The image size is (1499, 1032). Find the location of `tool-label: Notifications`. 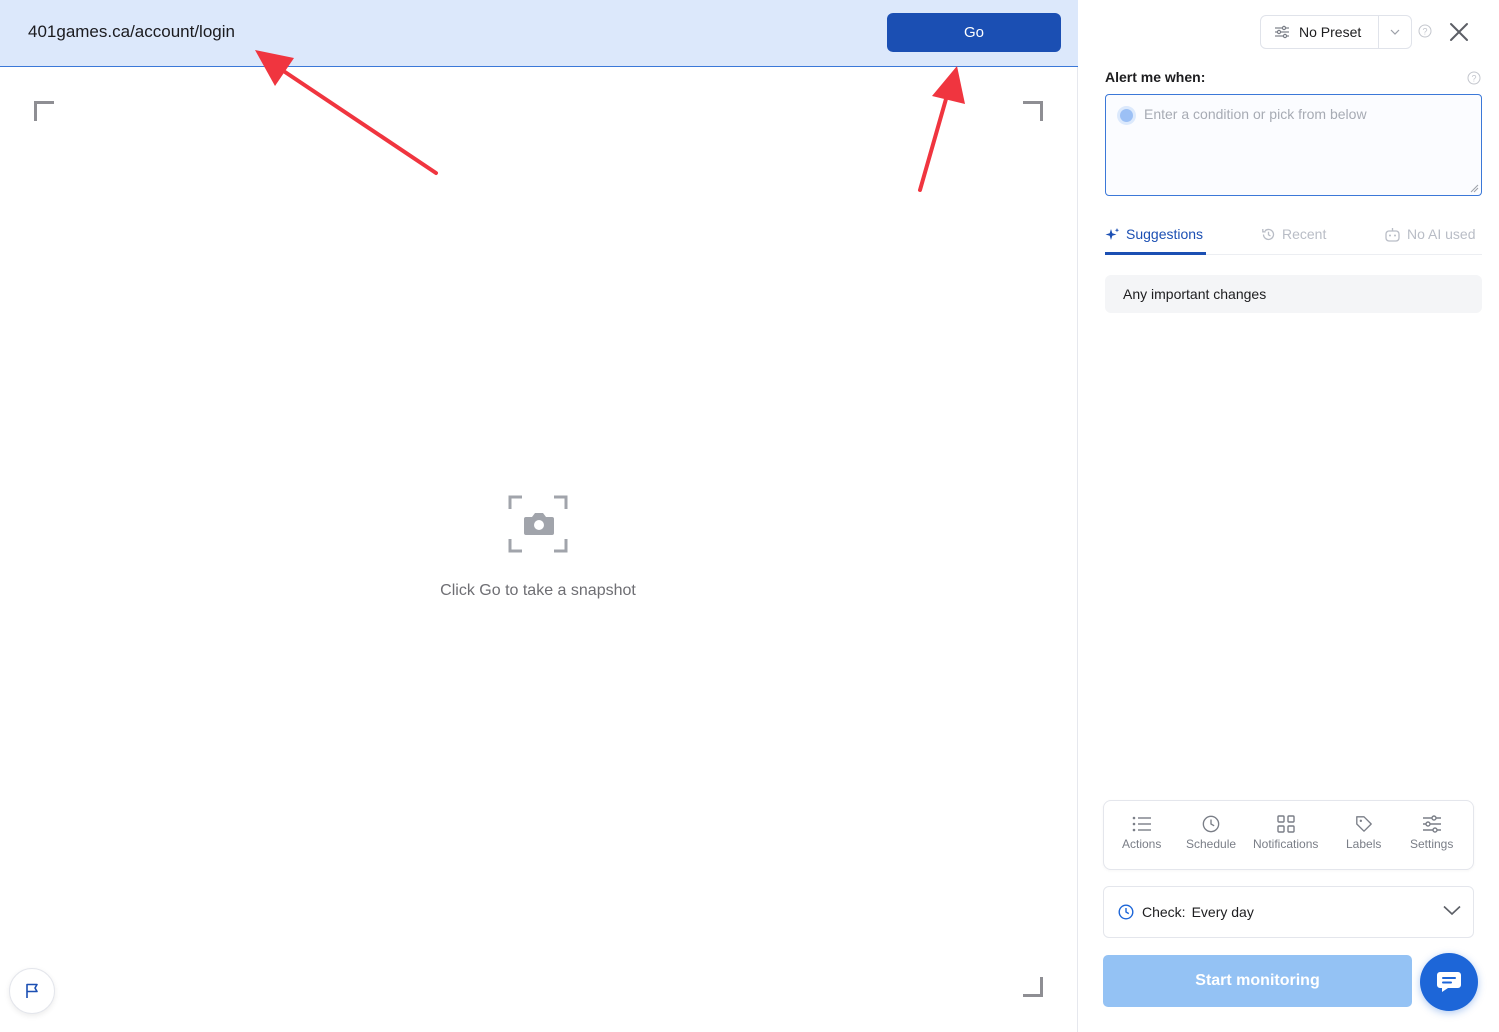

tool-label: Notifications is located at coordinates (1286, 844).